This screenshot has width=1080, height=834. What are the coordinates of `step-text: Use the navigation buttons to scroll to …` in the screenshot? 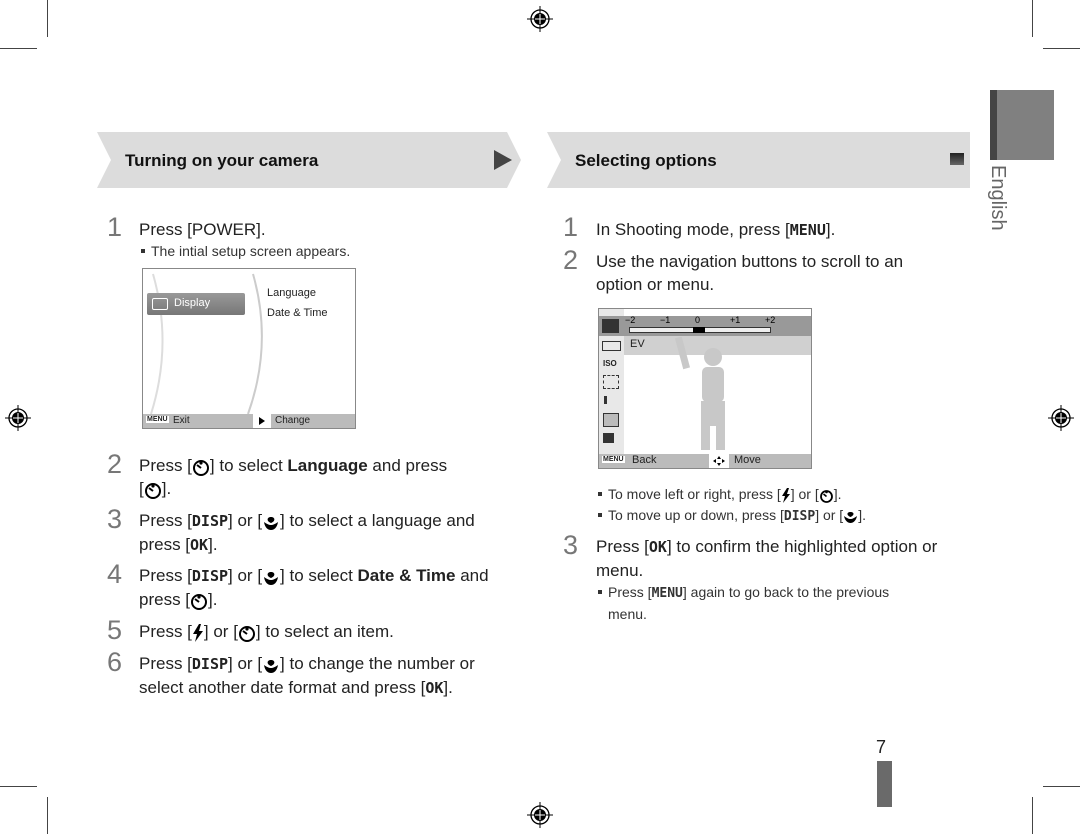 It's located at (750, 273).